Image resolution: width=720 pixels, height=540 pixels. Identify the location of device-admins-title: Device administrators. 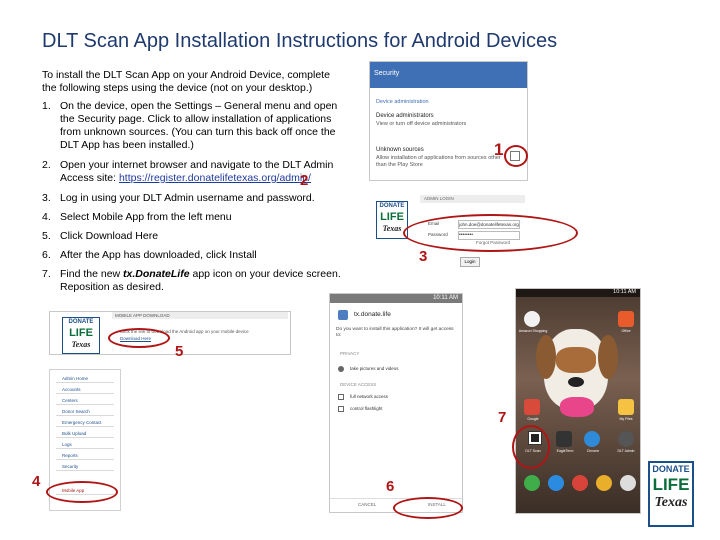
(405, 116).